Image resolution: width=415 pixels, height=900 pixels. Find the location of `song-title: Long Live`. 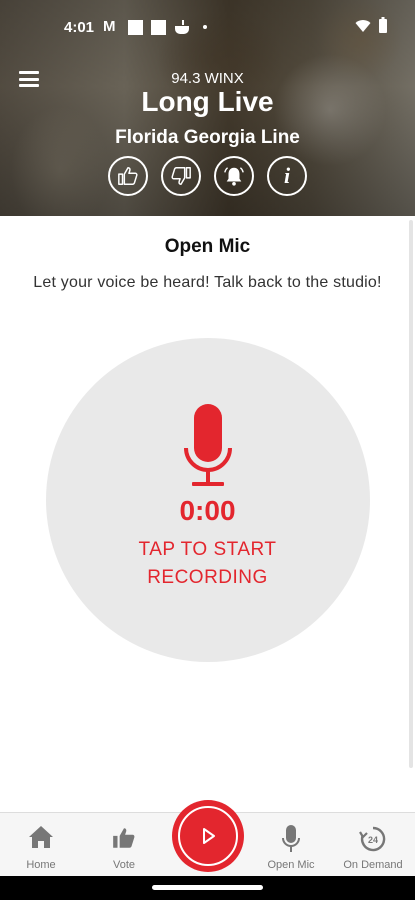

song-title: Long Live is located at coordinates (207, 101).